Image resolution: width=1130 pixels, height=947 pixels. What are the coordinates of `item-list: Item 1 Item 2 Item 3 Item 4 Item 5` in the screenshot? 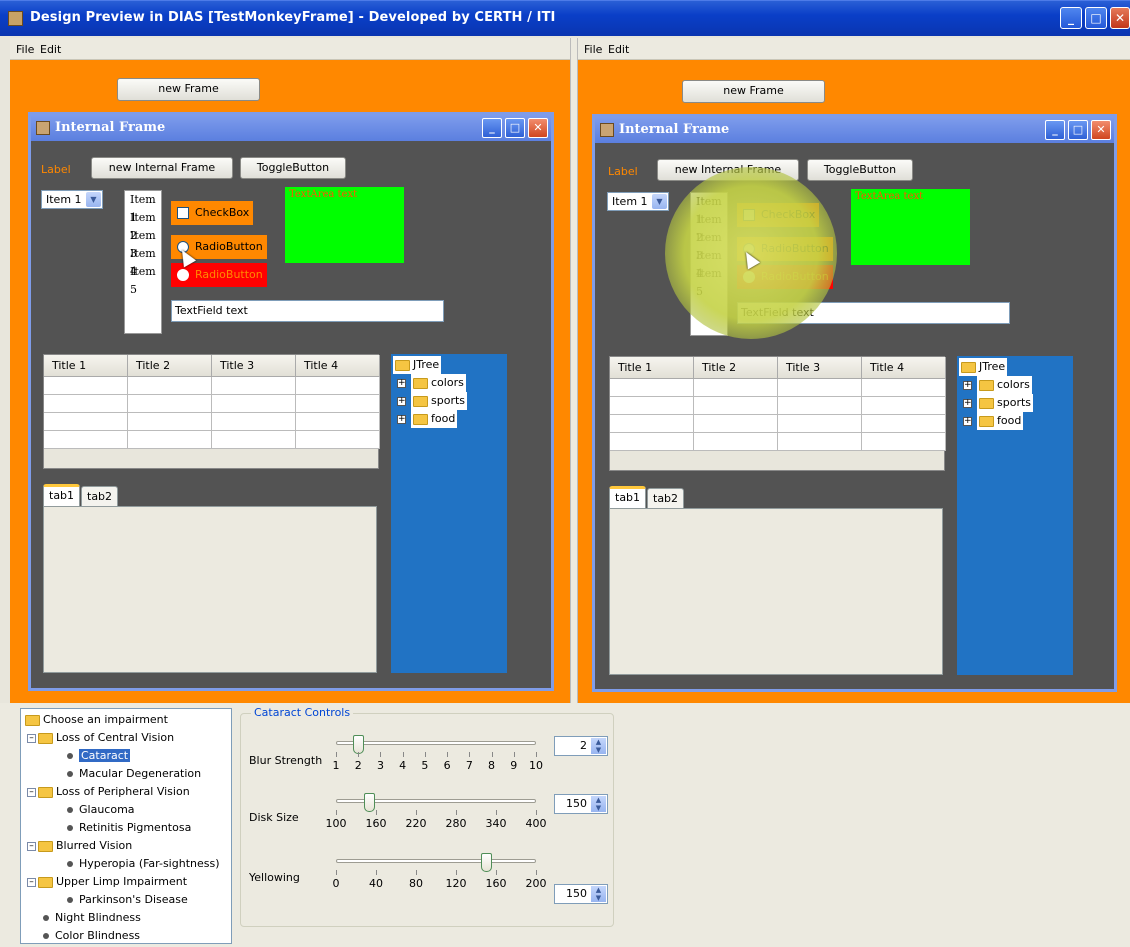 It's located at (143, 262).